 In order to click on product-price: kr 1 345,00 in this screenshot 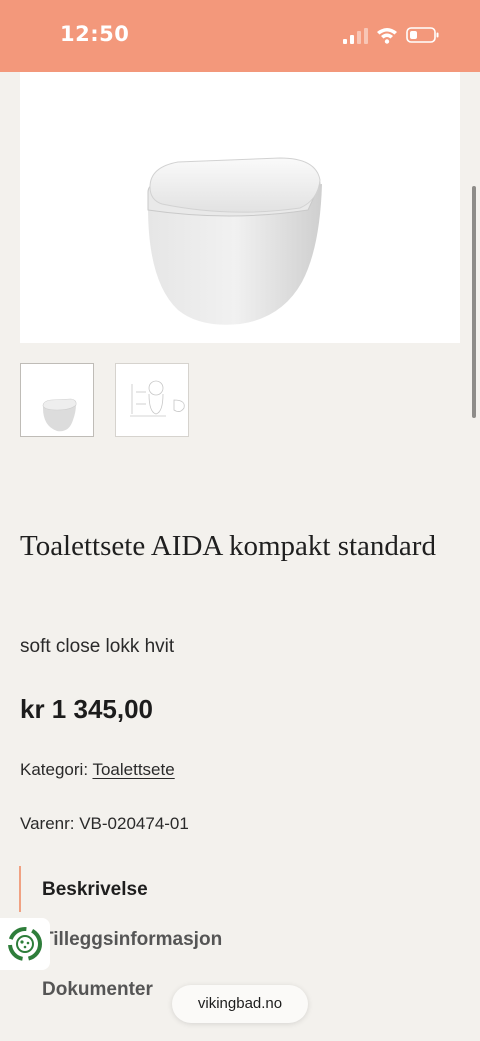, I will do `click(87, 709)`.